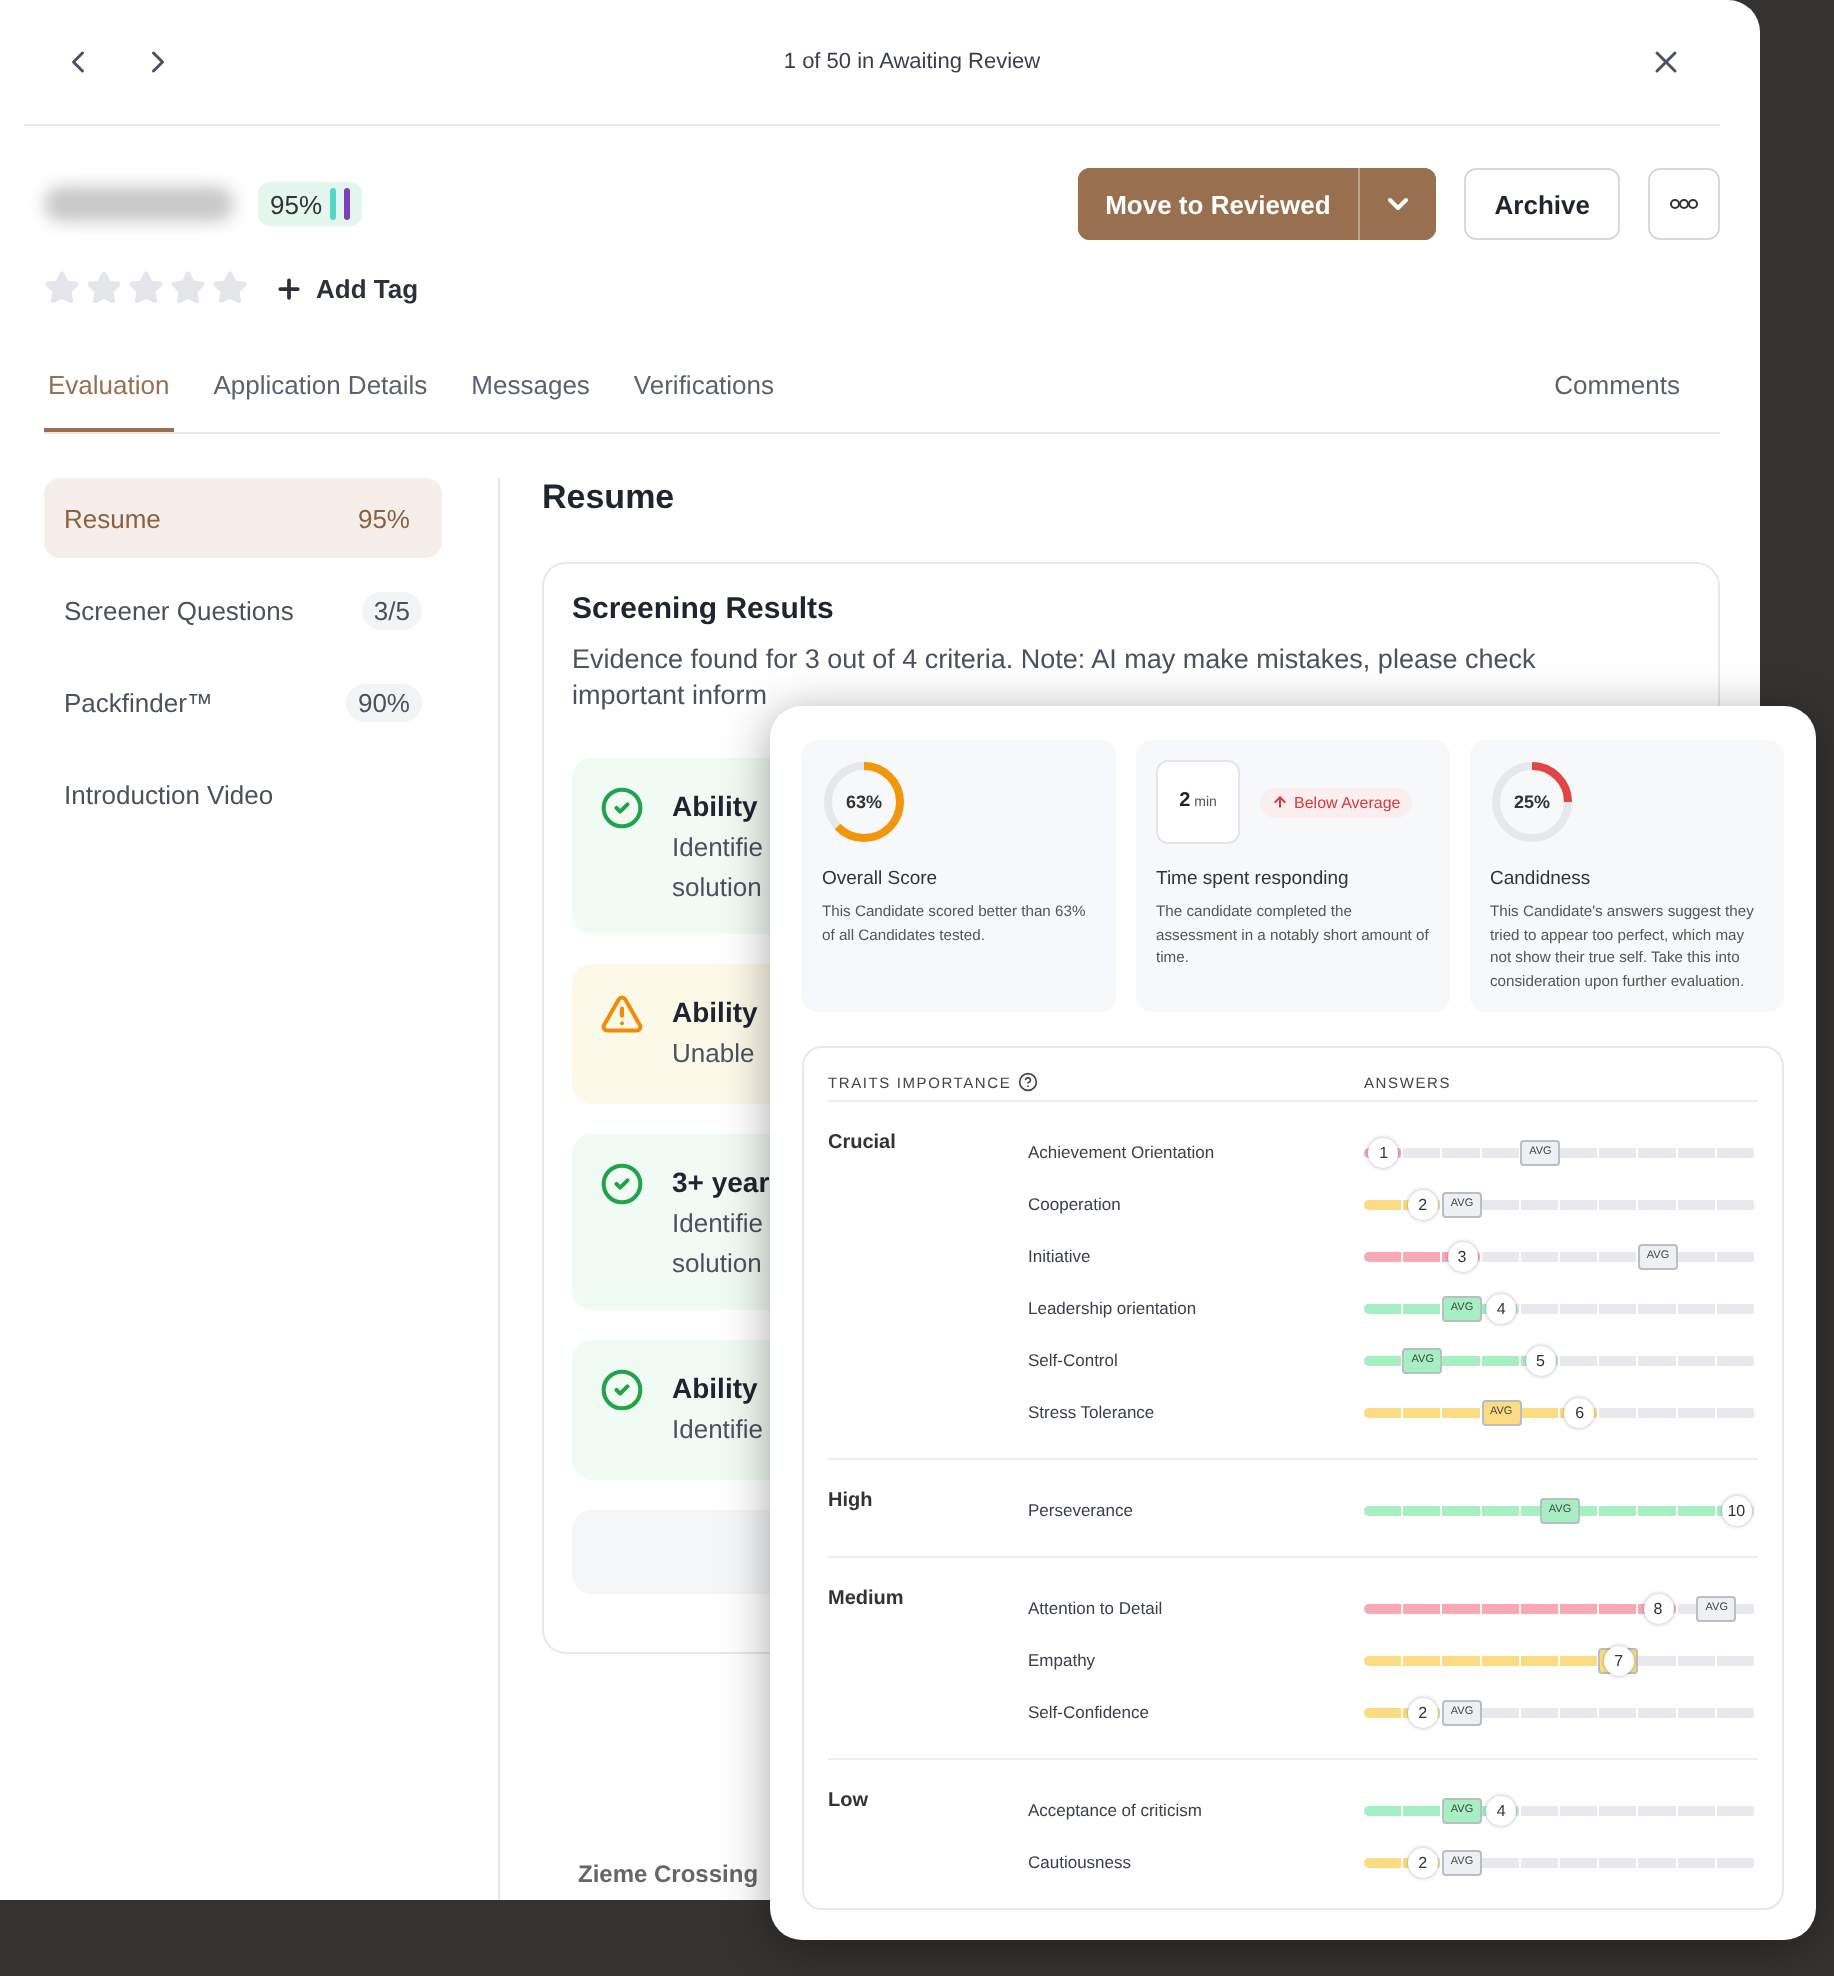 This screenshot has width=1834, height=1976. What do you see at coordinates (622, 1014) in the screenshot?
I see `warning-icon` at bounding box center [622, 1014].